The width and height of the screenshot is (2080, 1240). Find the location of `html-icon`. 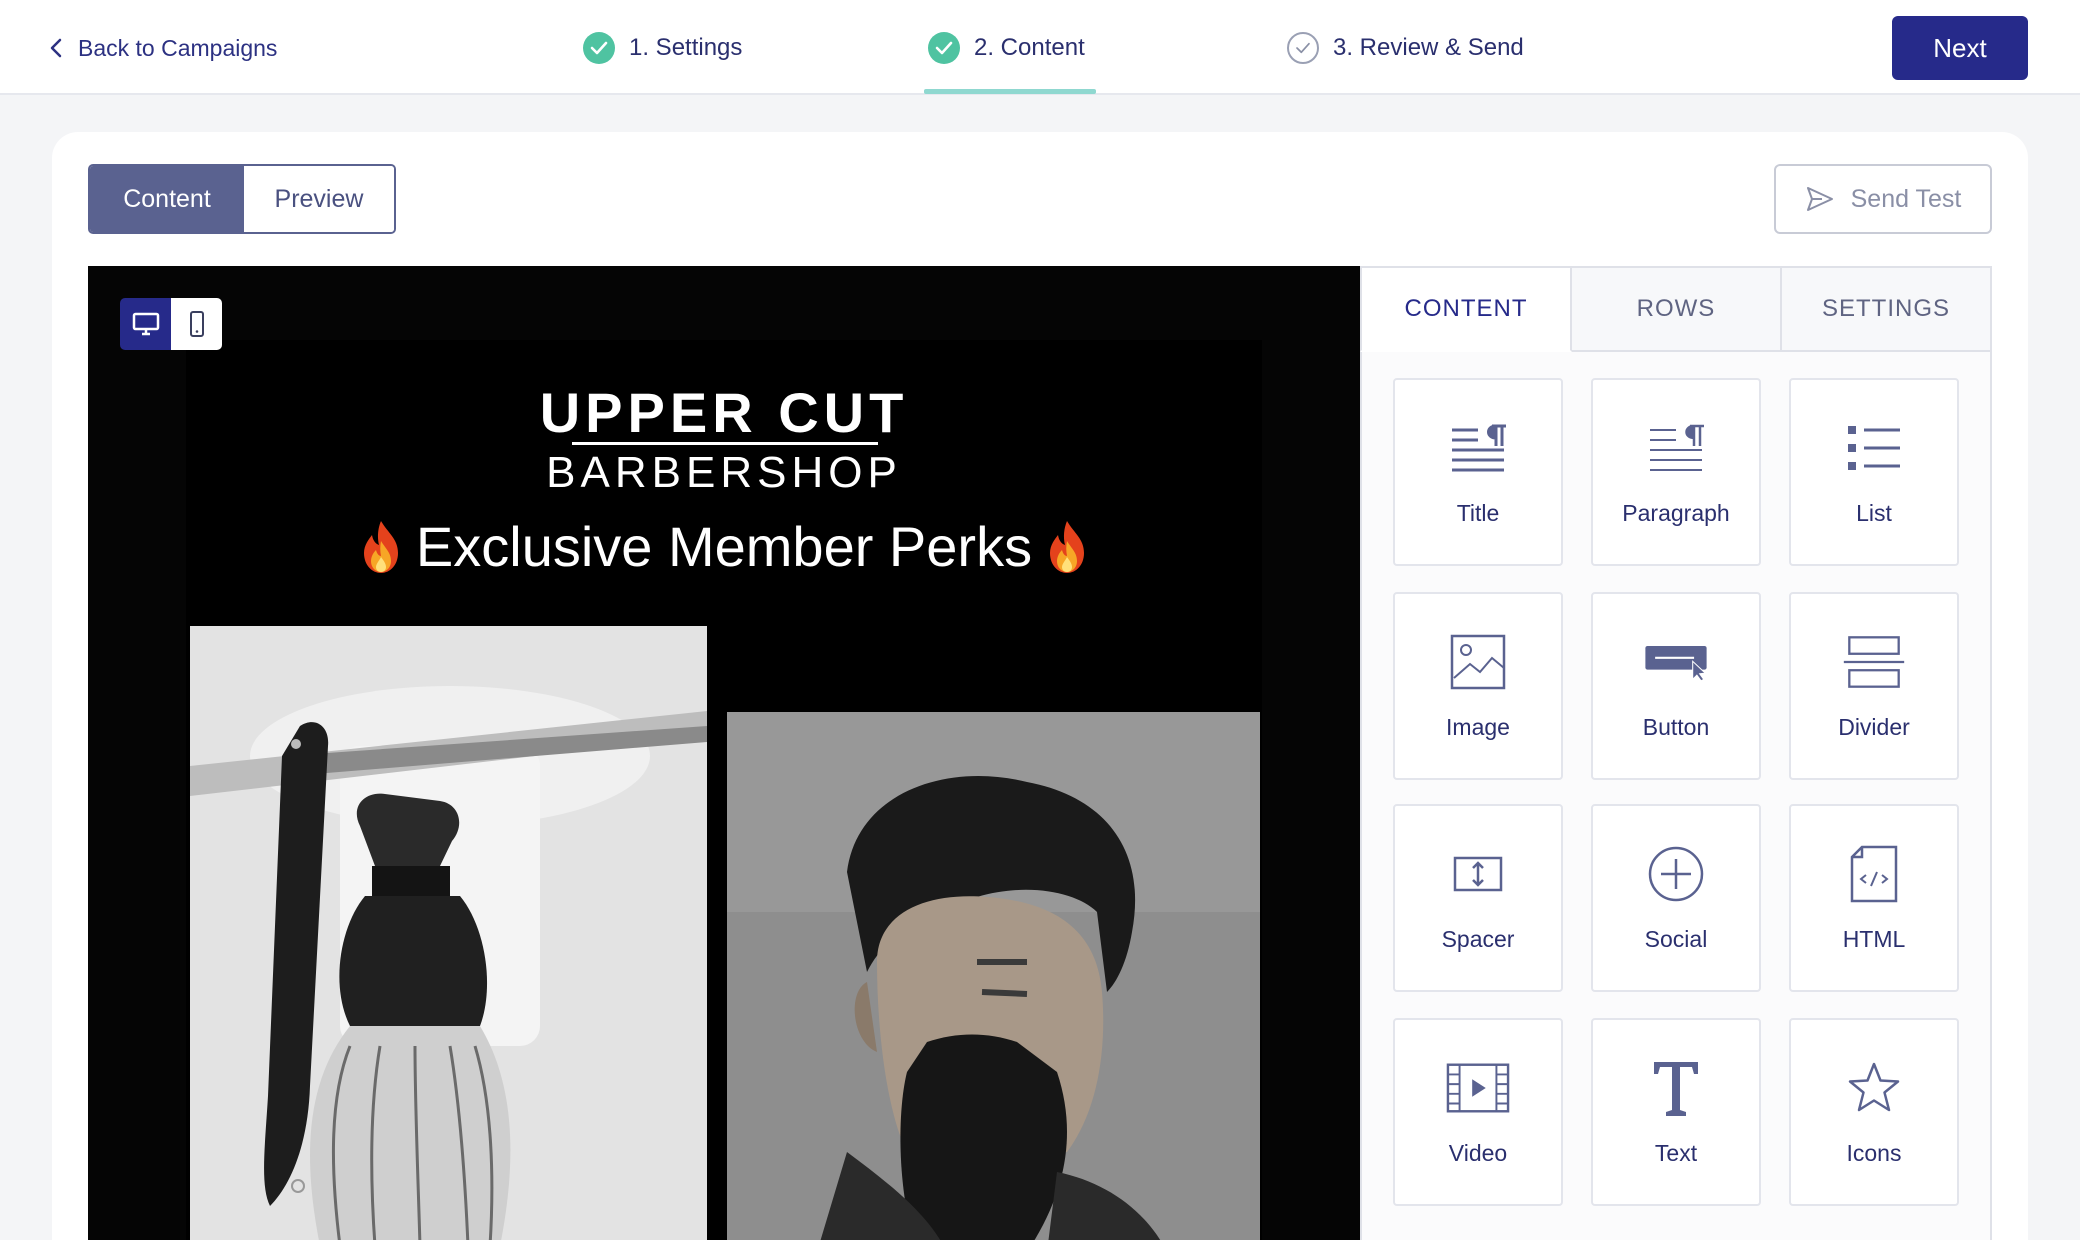

html-icon is located at coordinates (1874, 874).